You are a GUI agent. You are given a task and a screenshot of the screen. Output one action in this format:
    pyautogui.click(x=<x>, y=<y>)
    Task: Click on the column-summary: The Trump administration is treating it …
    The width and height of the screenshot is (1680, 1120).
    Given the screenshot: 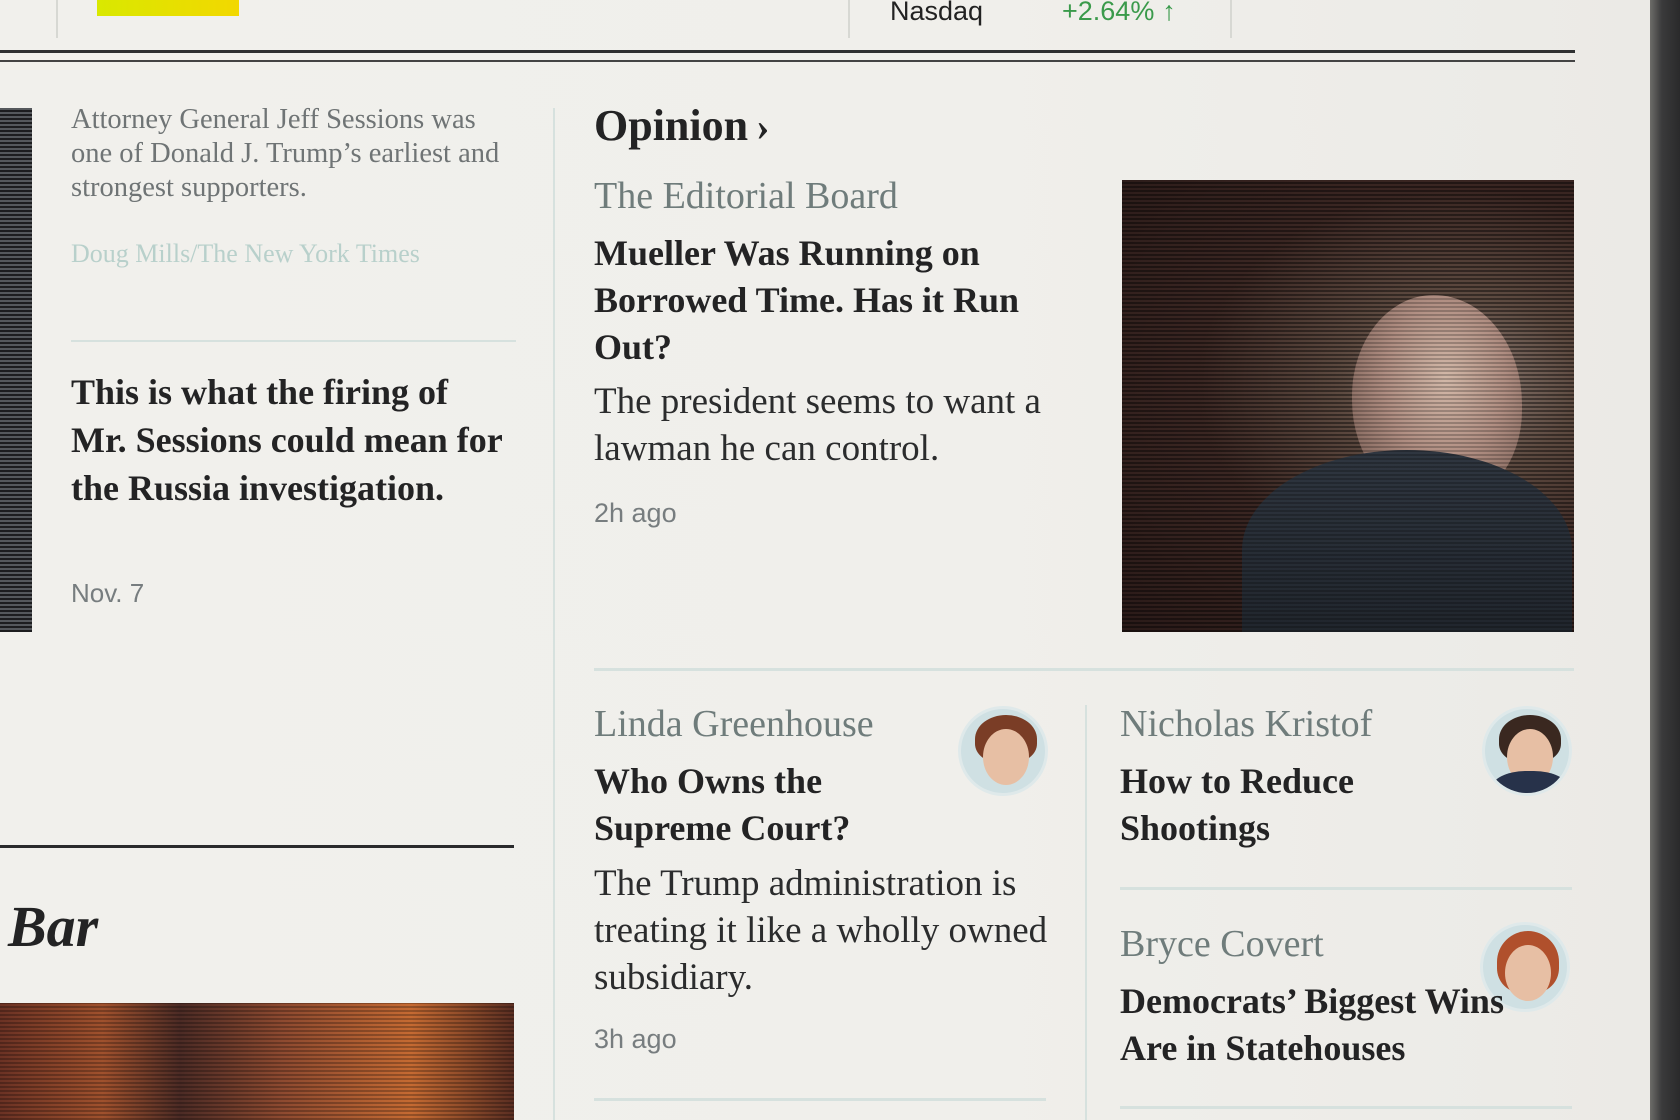 What is the action you would take?
    pyautogui.click(x=821, y=930)
    